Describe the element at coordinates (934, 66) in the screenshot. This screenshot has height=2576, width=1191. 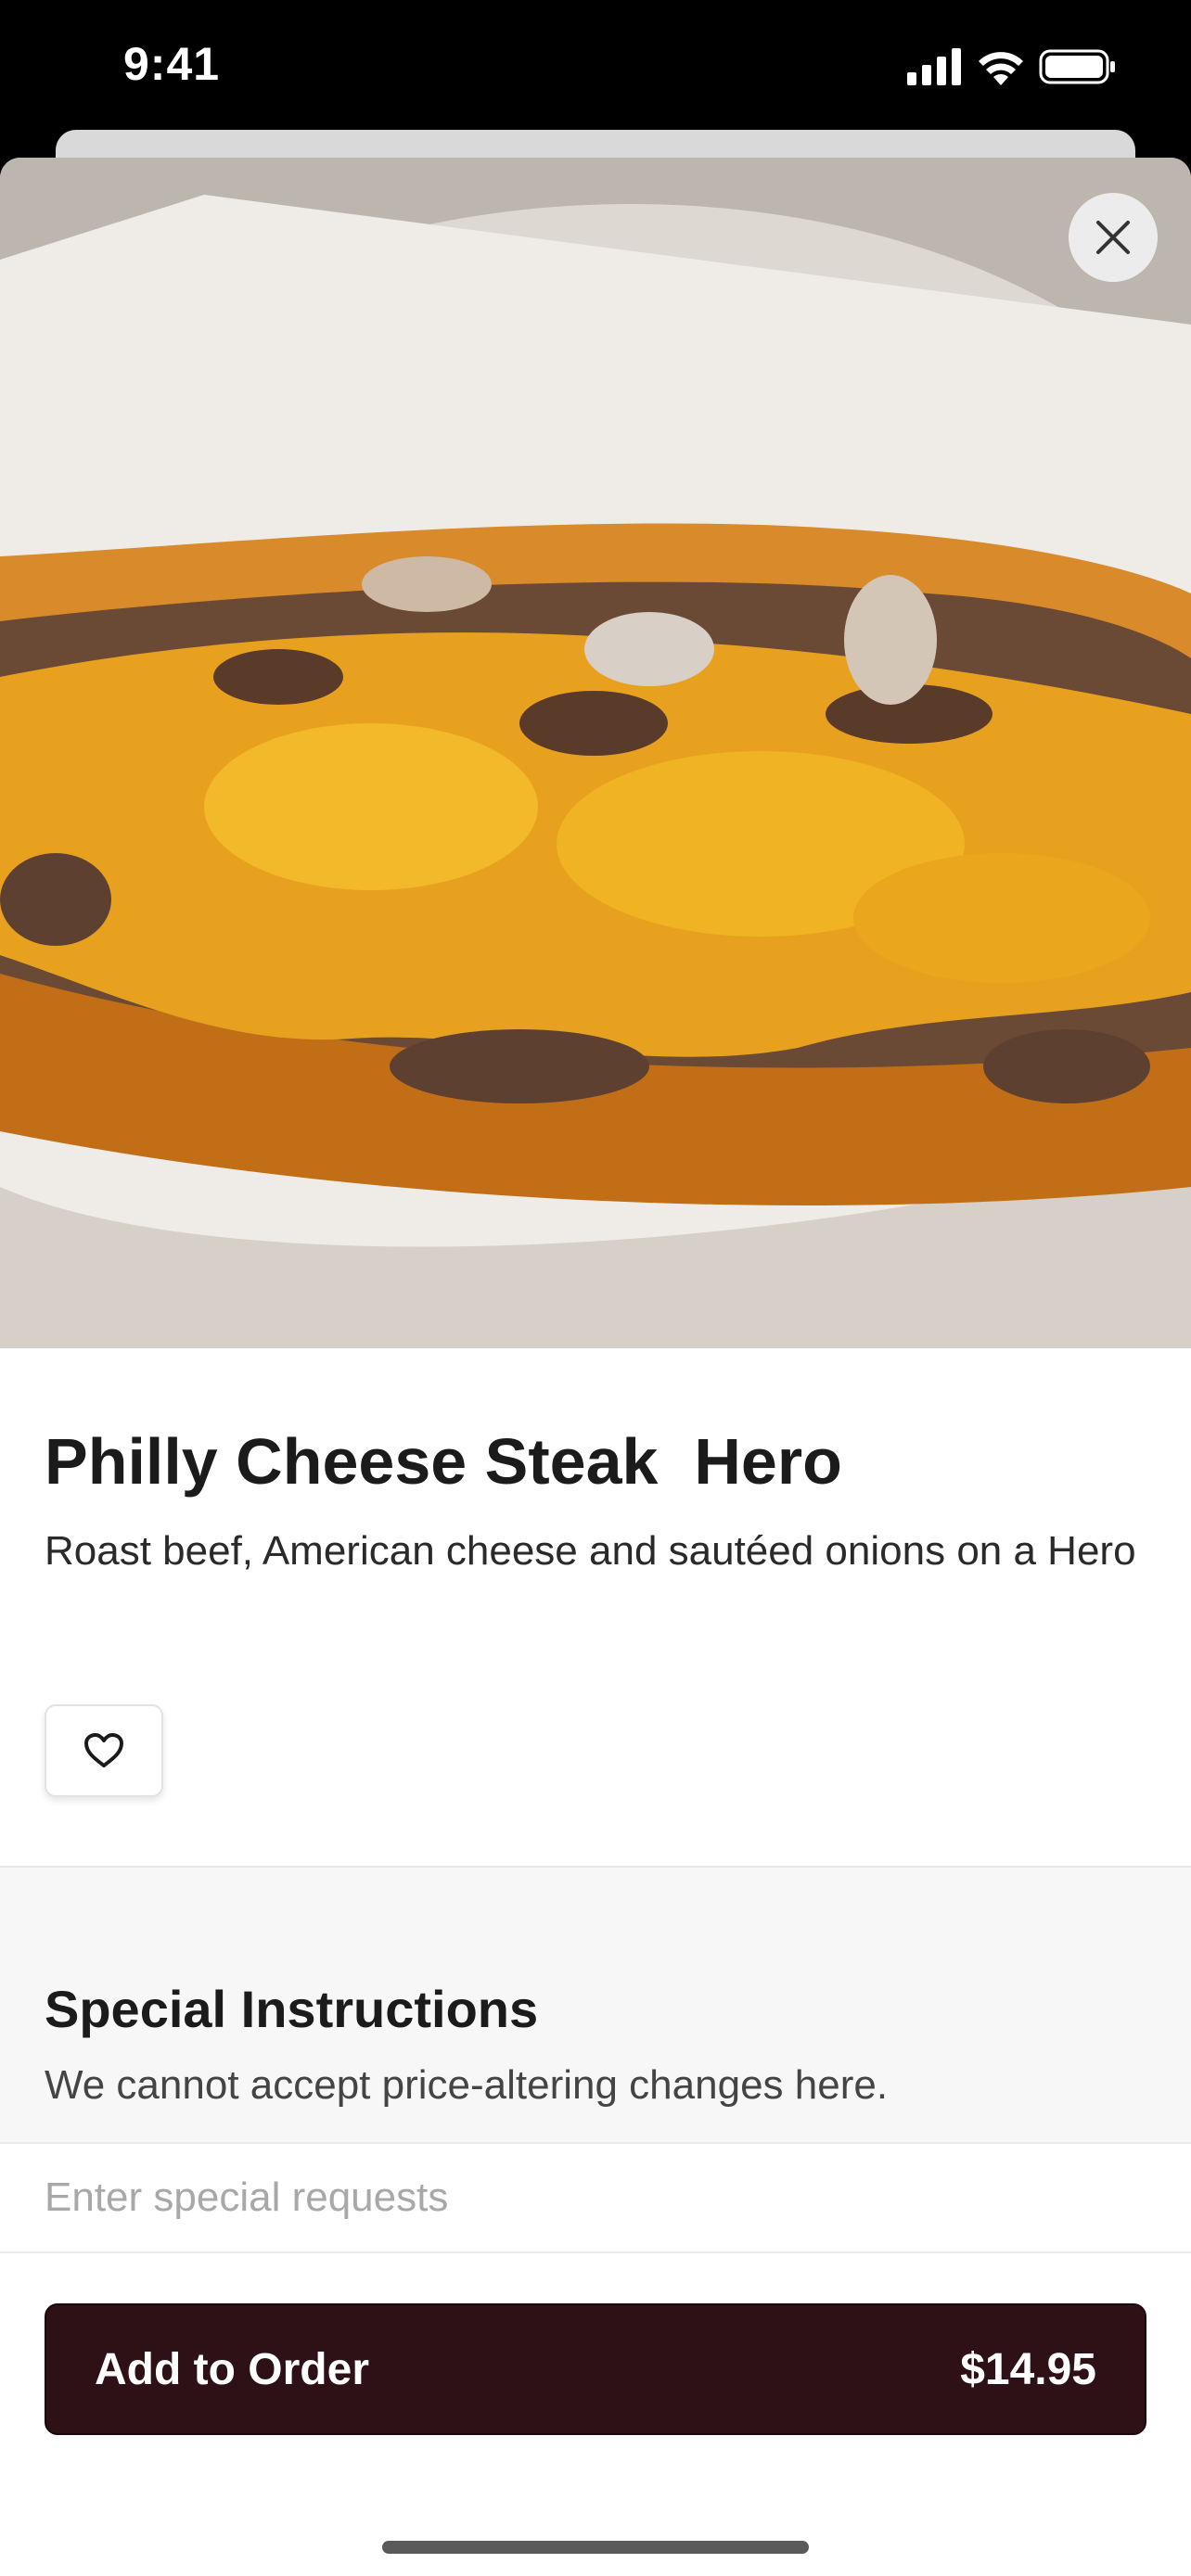
I see `cellular-signal-icon` at that location.